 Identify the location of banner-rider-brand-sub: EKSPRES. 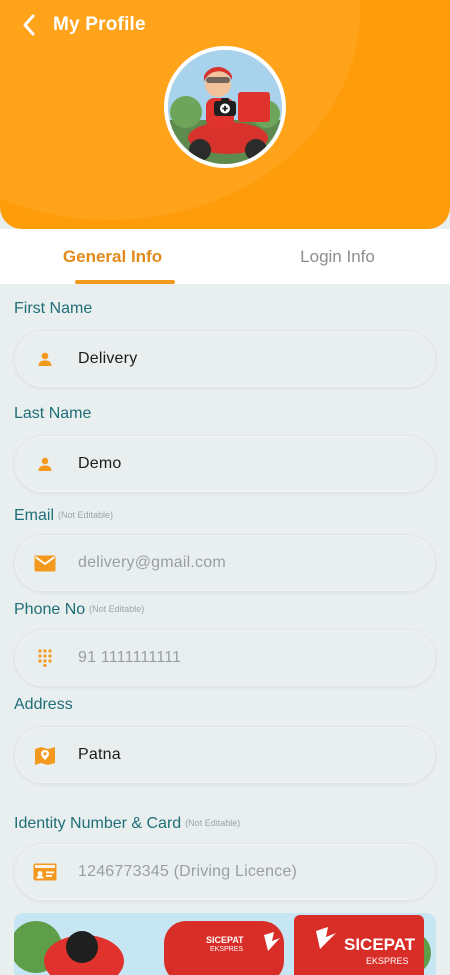
(227, 949).